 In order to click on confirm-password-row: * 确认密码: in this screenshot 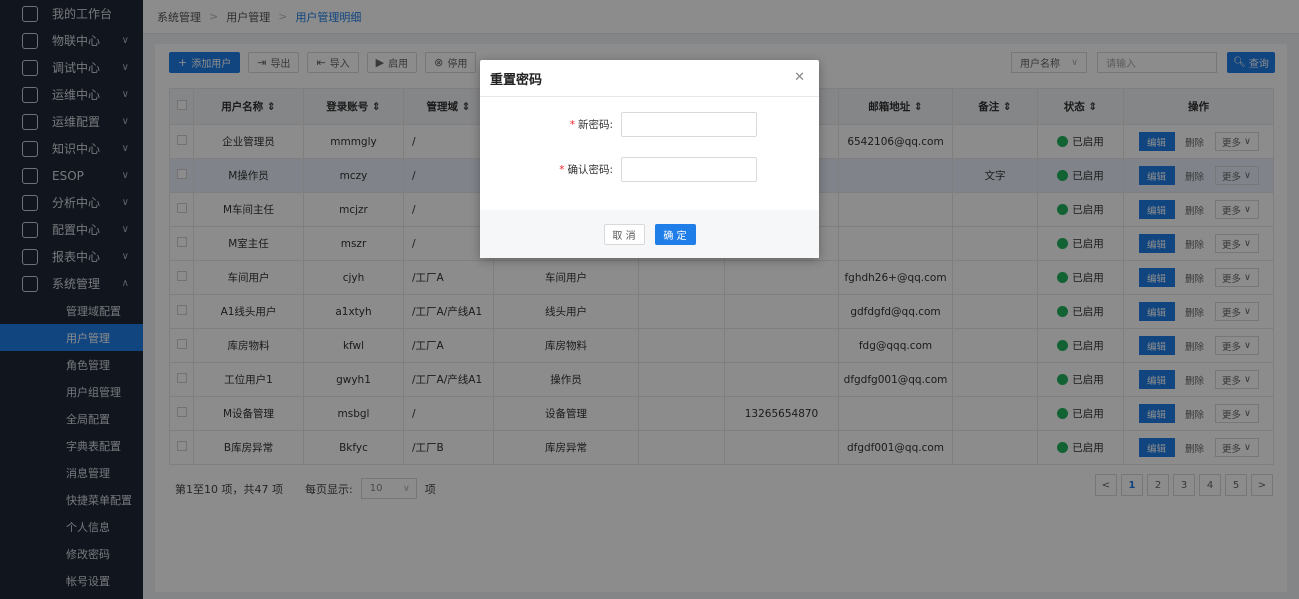, I will do `click(649, 169)`.